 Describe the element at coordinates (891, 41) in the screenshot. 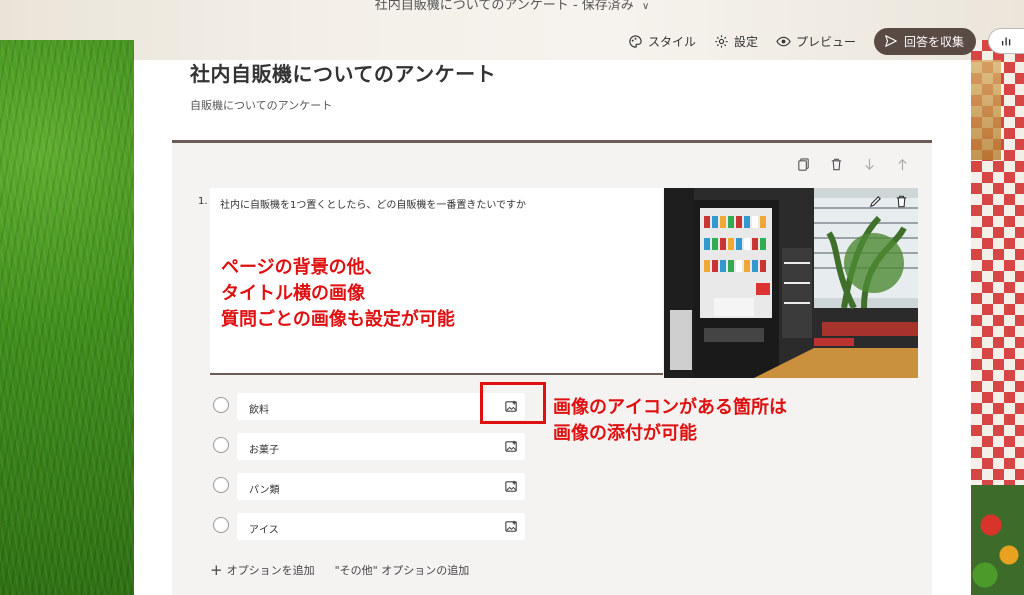

I see `send-icon` at that location.